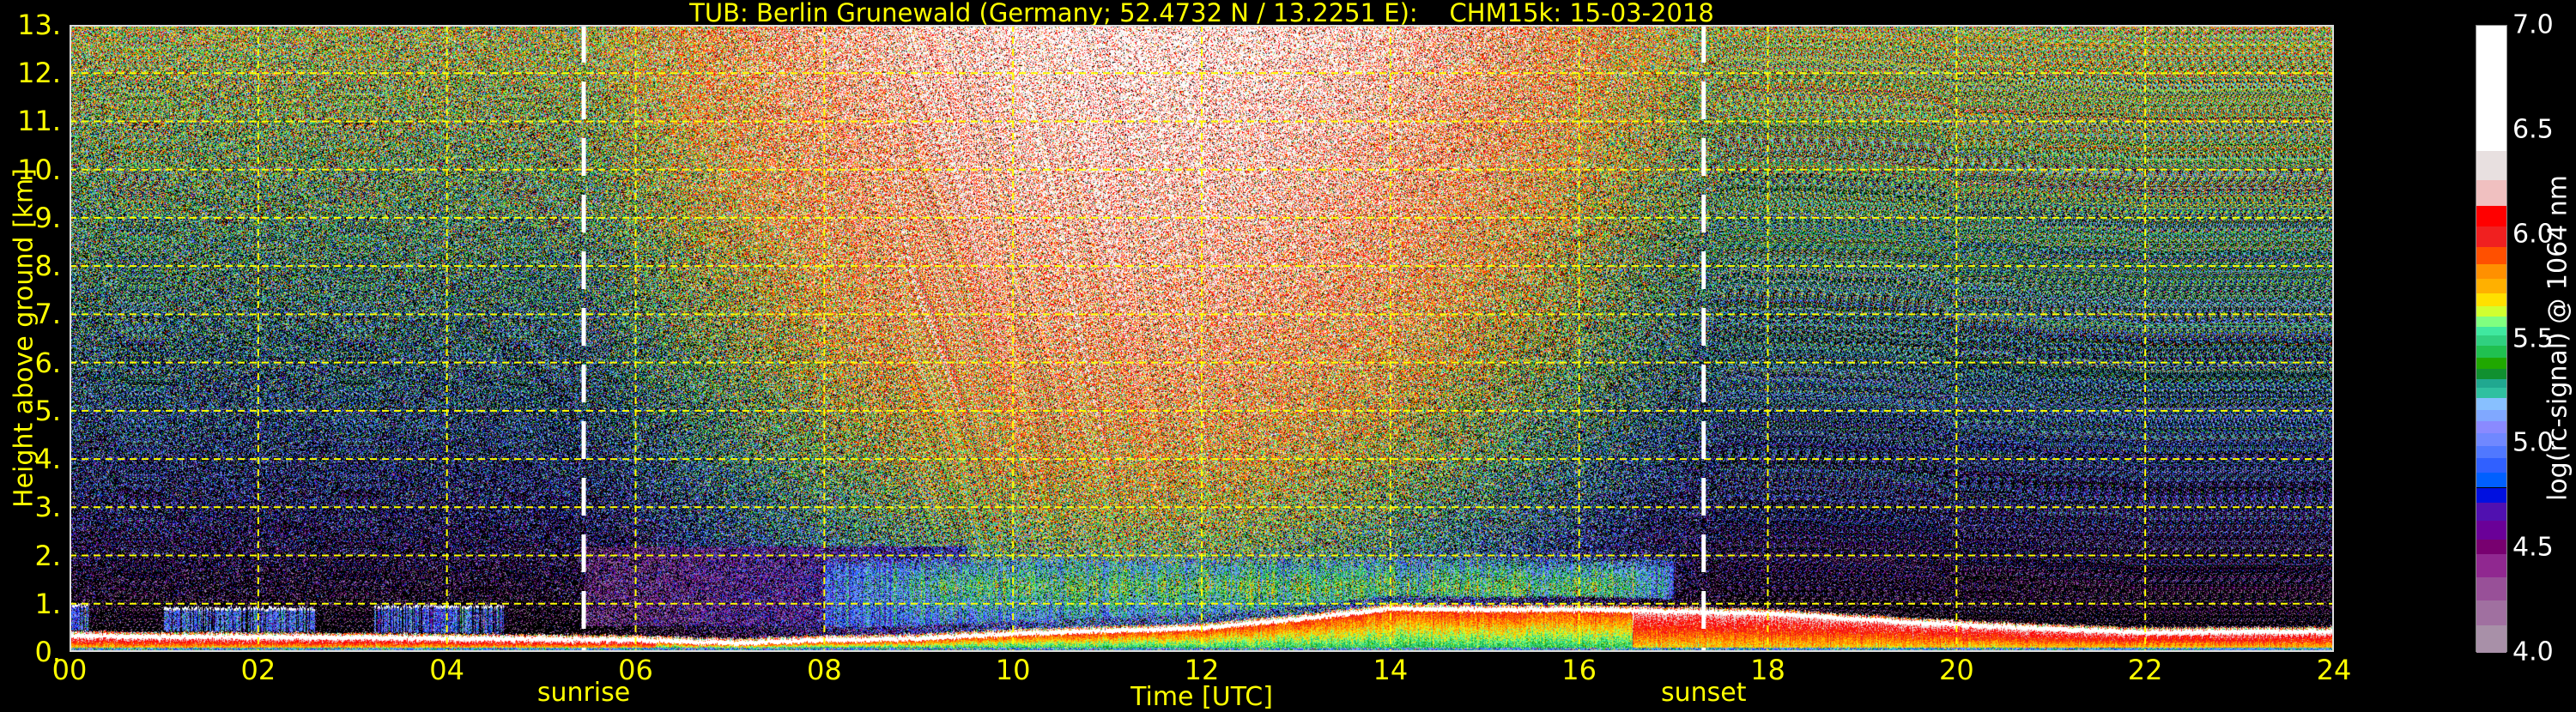  I want to click on y-tick-label: 1., so click(47, 603).